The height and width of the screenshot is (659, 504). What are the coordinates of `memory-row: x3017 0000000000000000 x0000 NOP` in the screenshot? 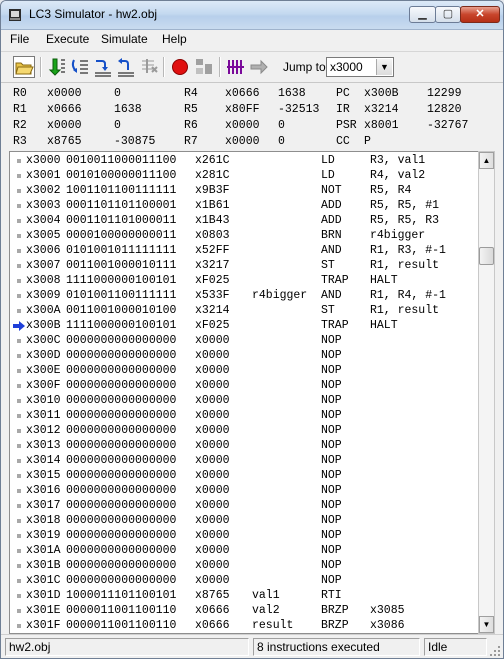 It's located at (244, 505).